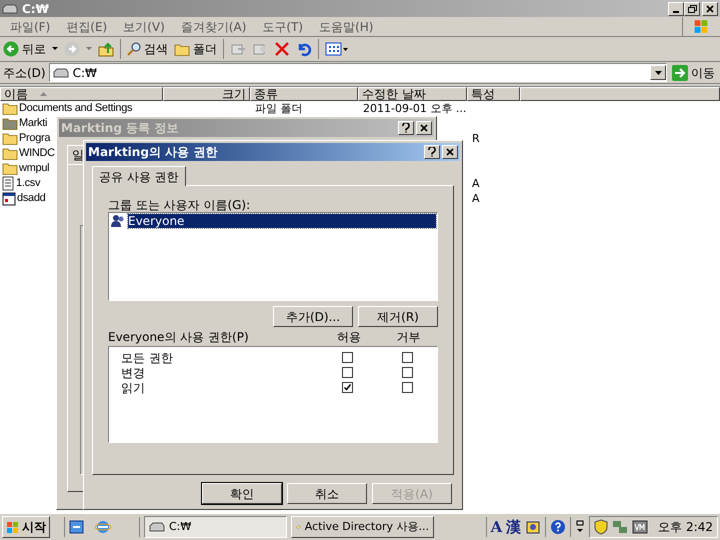 The height and width of the screenshot is (540, 720). What do you see at coordinates (493, 94) in the screenshot?
I see `column-header: 특성` at bounding box center [493, 94].